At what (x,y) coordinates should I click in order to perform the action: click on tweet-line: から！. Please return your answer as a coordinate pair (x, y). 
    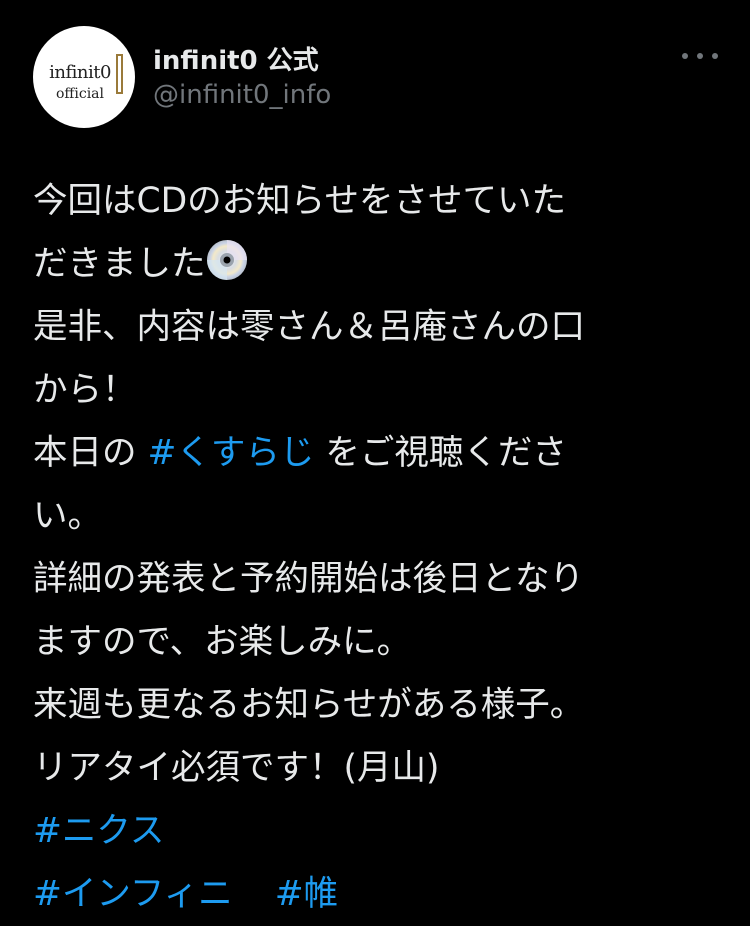
    Looking at the image, I should click on (85, 390).